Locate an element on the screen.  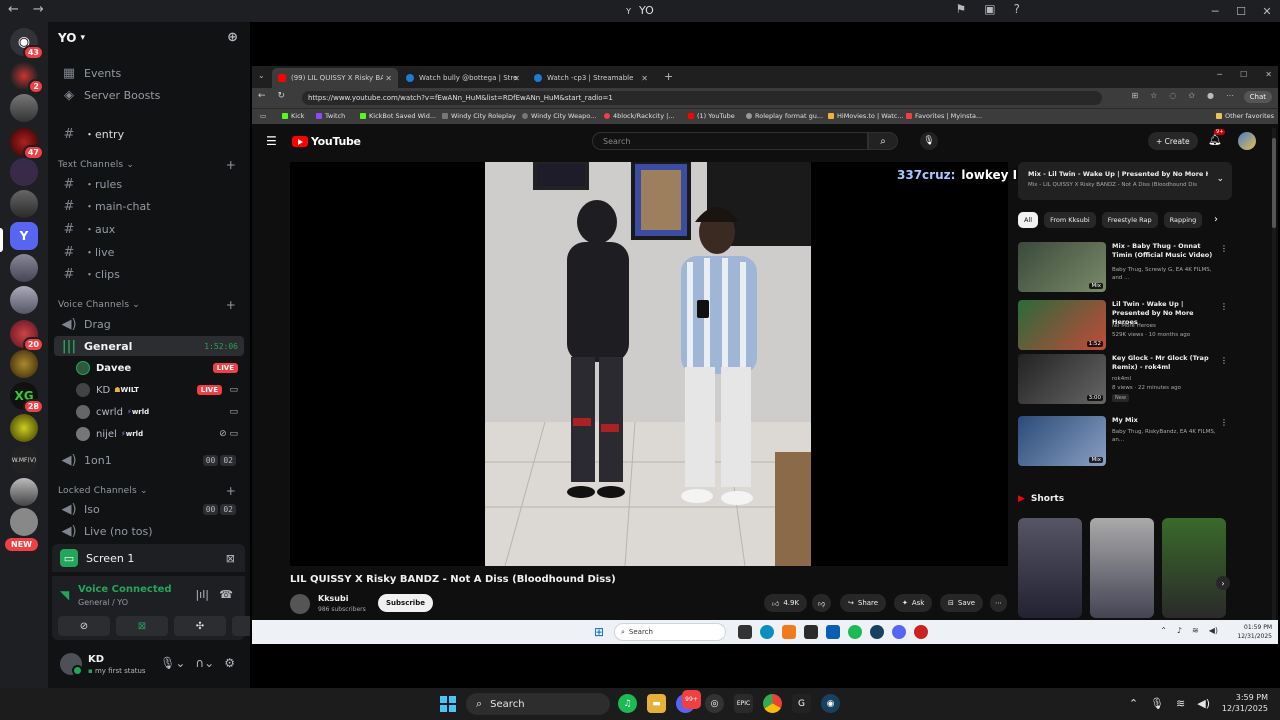
app-icon: G is located at coordinates (801, 703).